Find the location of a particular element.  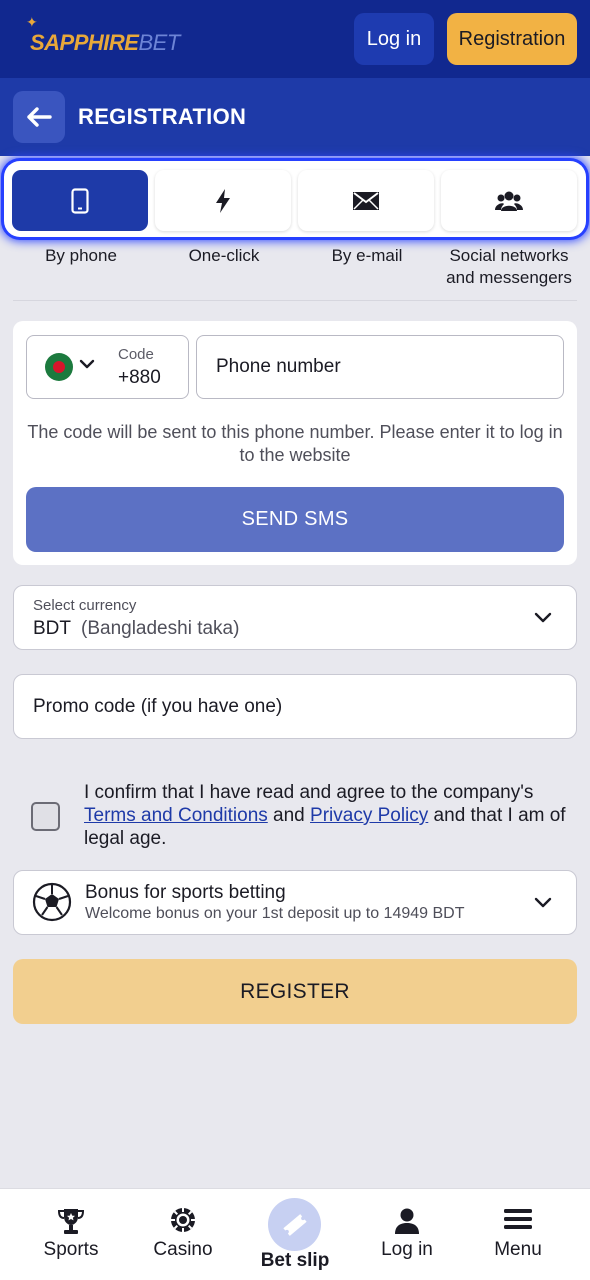

registration-button: Registration is located at coordinates (512, 39).